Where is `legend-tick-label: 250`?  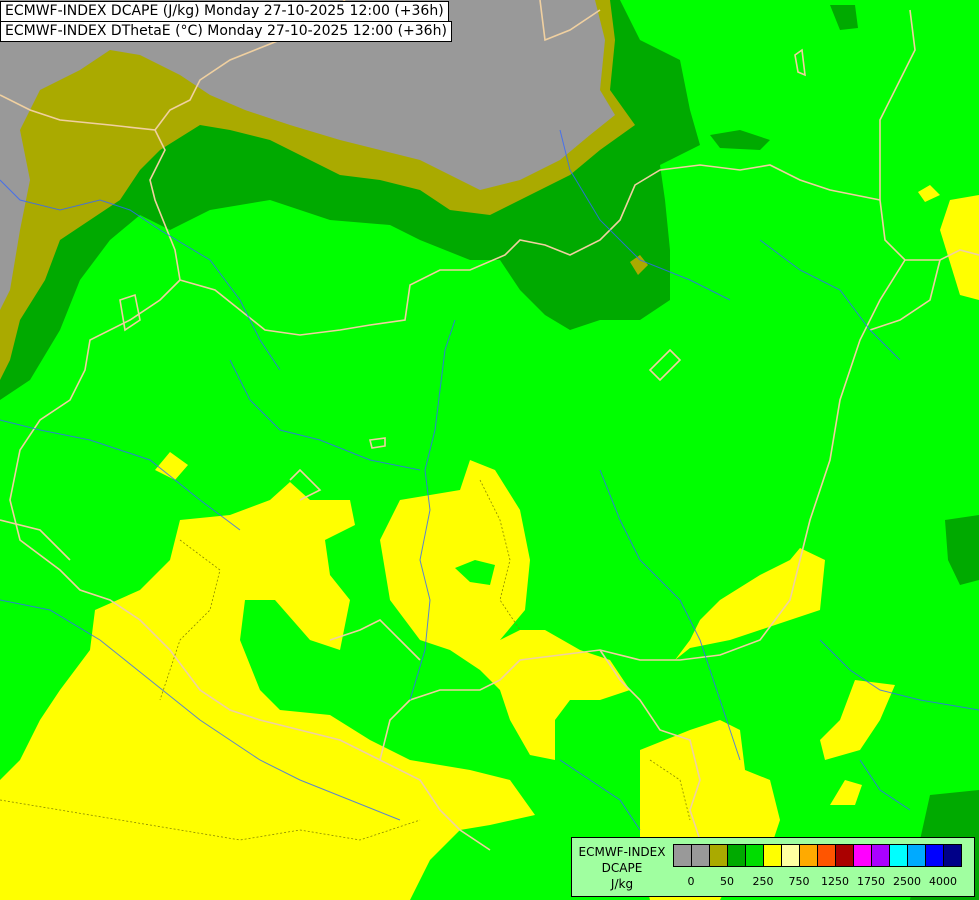
legend-tick-label: 250 is located at coordinates (763, 881).